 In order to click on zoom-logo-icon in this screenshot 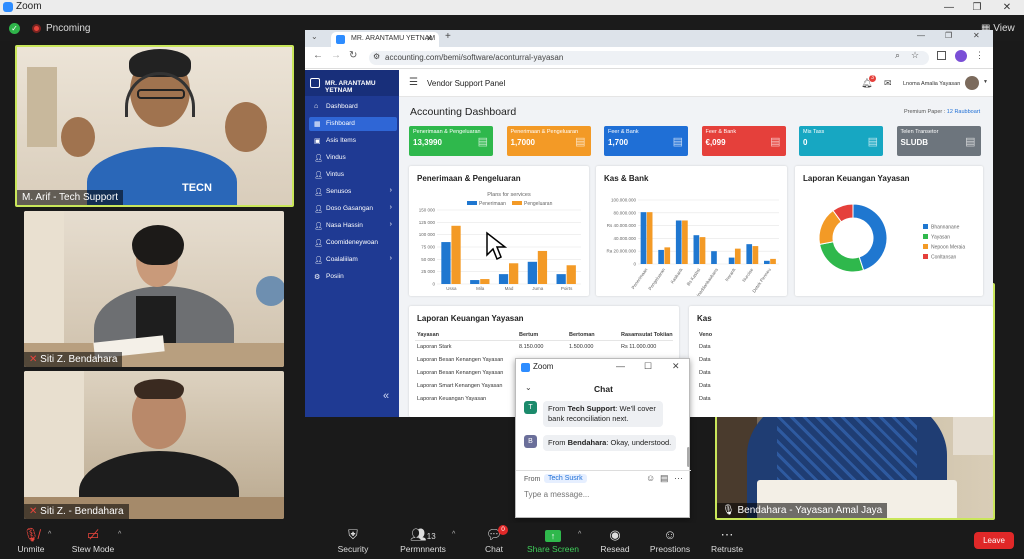, I will do `click(8, 7)`.